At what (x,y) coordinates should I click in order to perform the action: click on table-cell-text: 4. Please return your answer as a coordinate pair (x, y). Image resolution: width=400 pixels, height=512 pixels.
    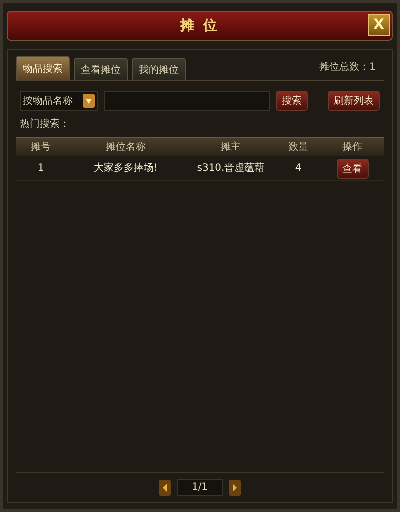
    Looking at the image, I should click on (298, 168).